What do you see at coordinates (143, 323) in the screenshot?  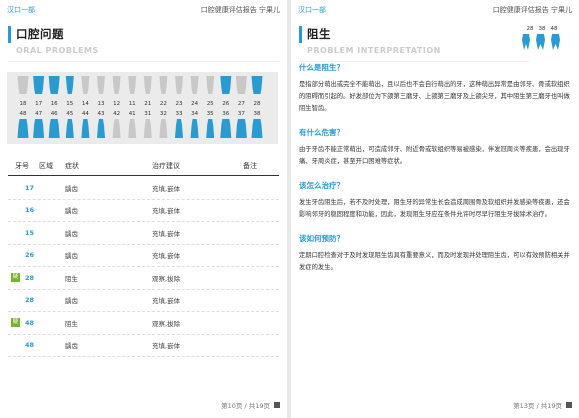 I see `table-row: 疑 48 阻生 观察,拔除` at bounding box center [143, 323].